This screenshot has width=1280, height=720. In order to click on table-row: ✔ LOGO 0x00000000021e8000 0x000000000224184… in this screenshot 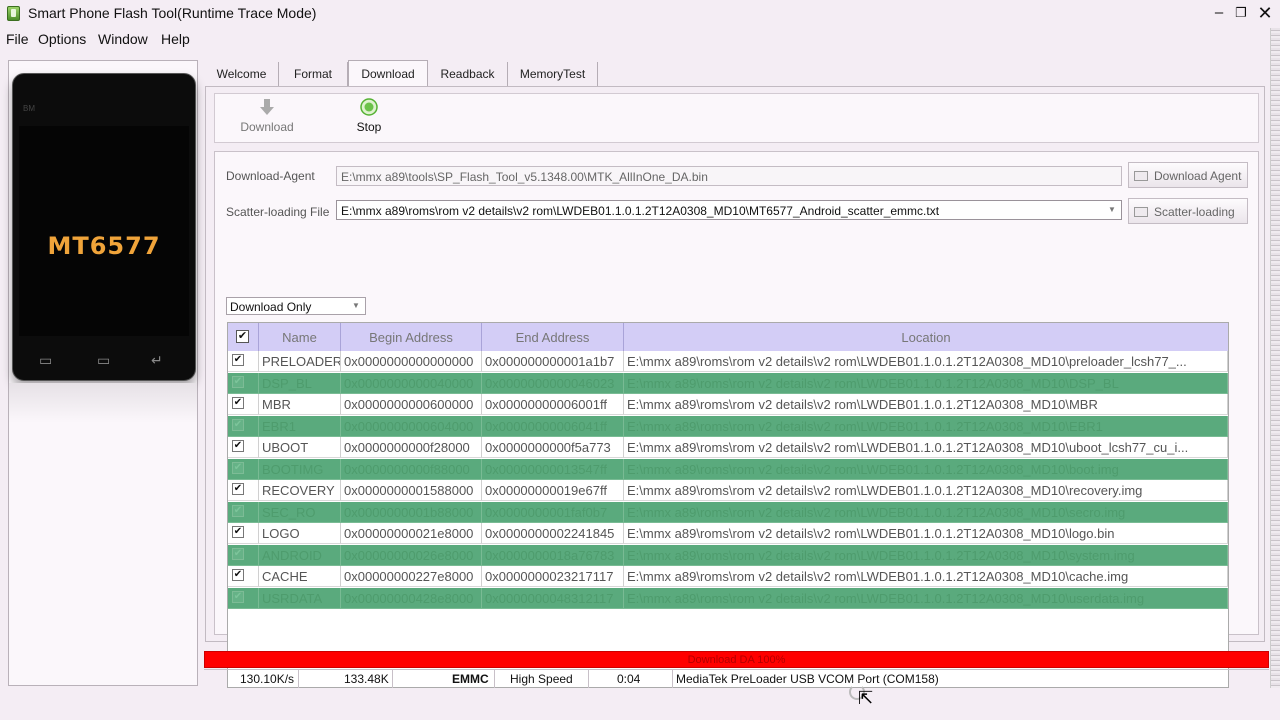, I will do `click(728, 533)`.